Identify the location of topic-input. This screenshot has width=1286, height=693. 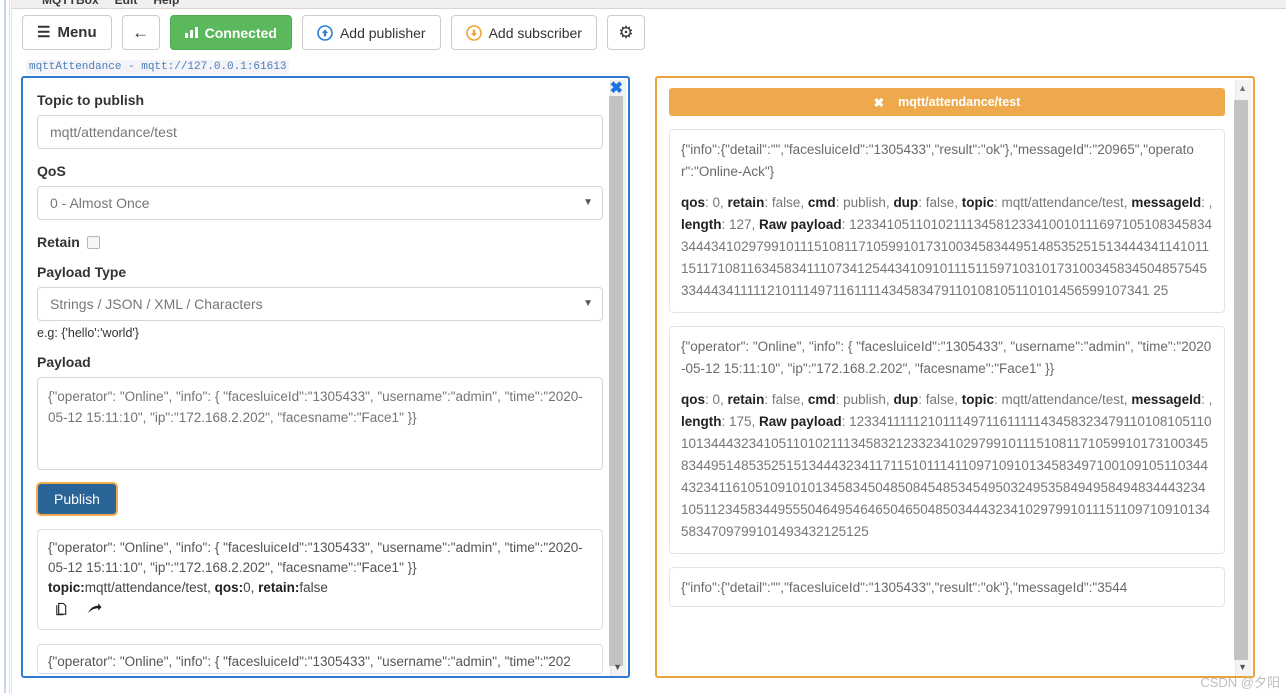
(320, 132).